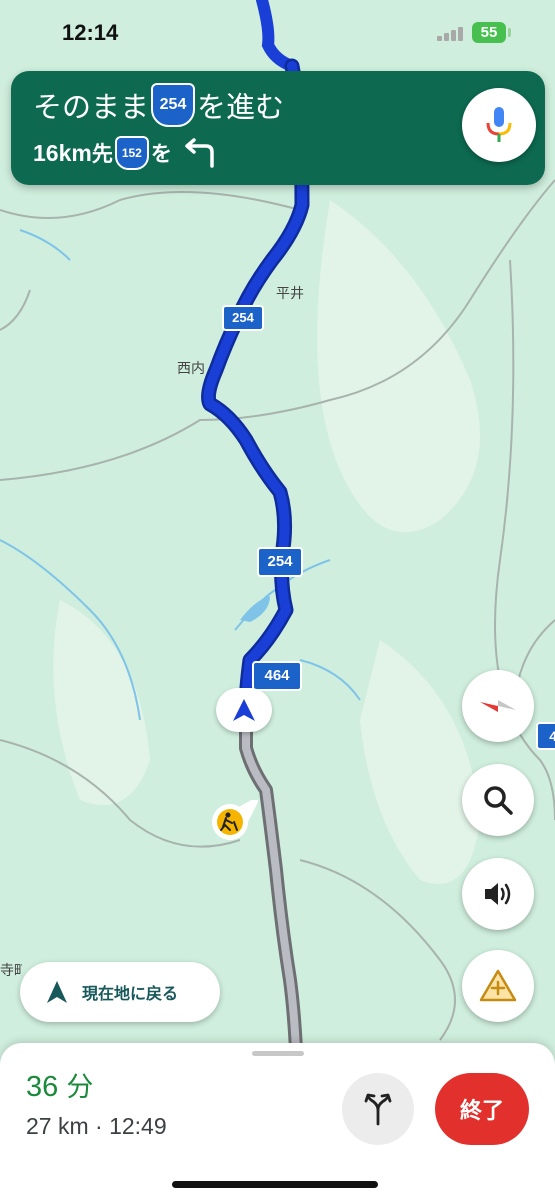  I want to click on exit-navigation-button: 終了, so click(482, 1109).